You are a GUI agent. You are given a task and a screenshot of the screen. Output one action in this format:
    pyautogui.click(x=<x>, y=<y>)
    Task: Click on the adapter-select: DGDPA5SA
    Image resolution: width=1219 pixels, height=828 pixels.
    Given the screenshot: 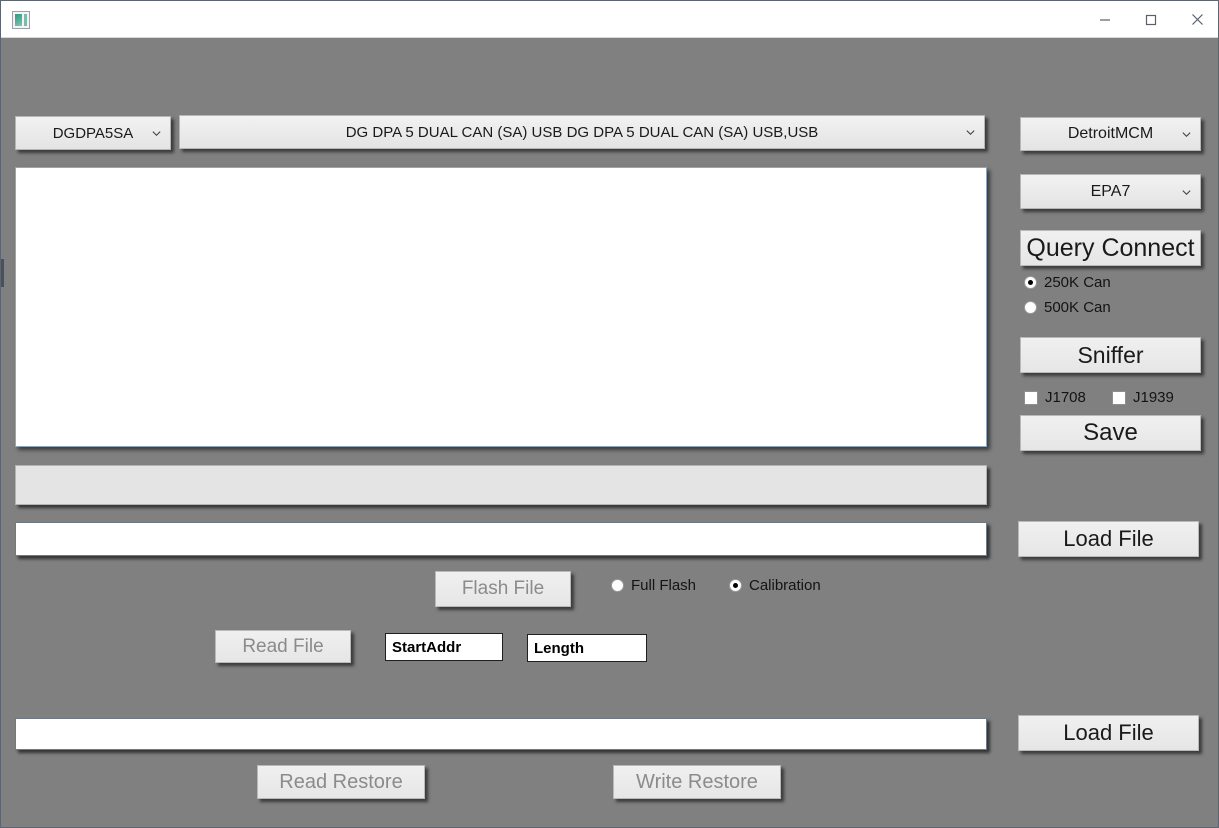 What is the action you would take?
    pyautogui.click(x=93, y=133)
    